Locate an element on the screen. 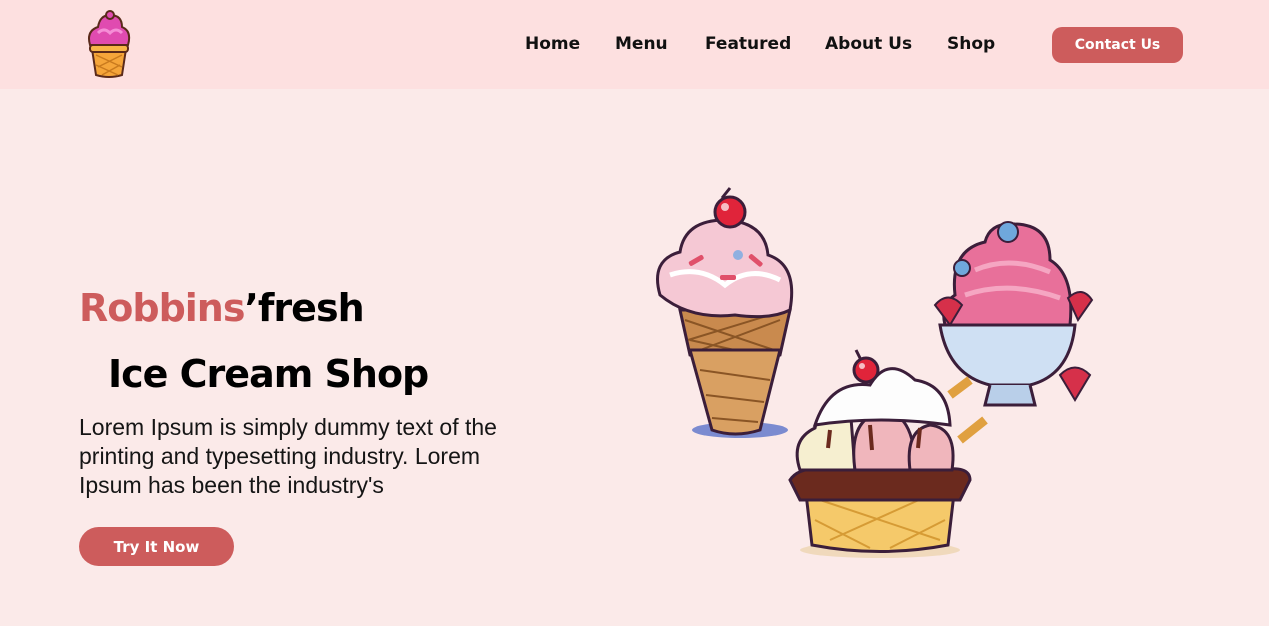  ice-cream-bowl-icon is located at coordinates (1013, 314).